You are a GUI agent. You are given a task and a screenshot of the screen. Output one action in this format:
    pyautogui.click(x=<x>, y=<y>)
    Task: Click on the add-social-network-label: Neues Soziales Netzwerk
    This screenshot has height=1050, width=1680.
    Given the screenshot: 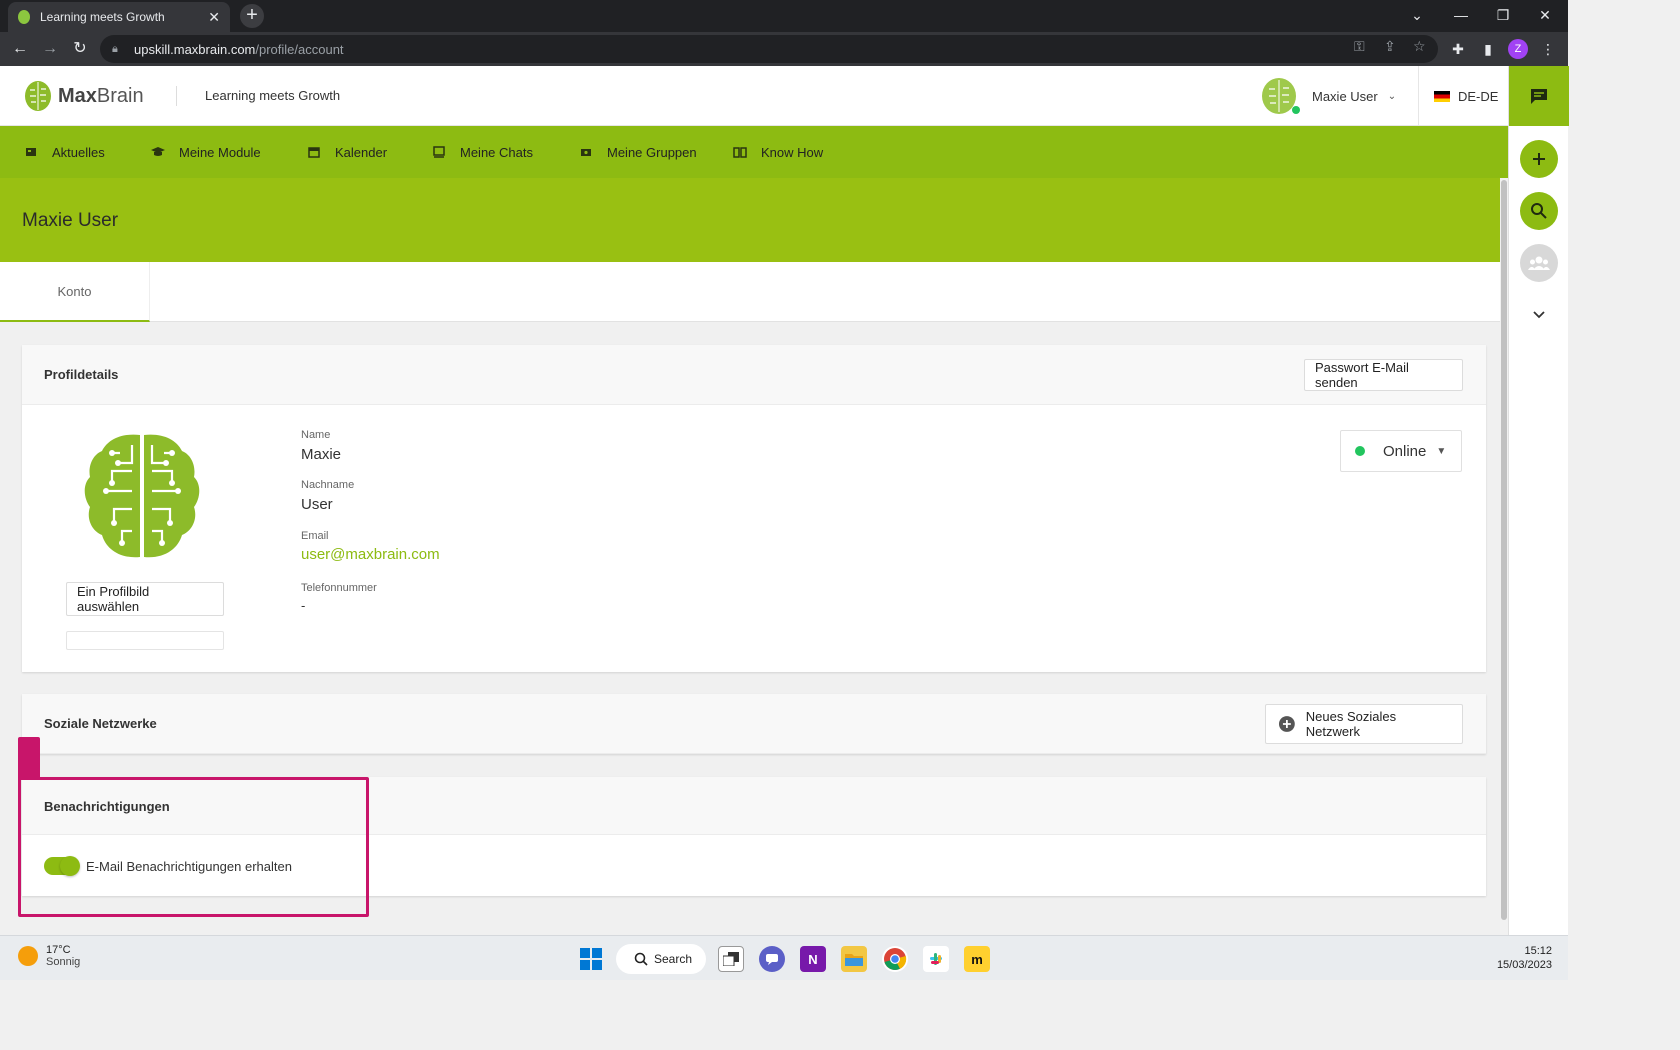 What is the action you would take?
    pyautogui.click(x=1351, y=724)
    